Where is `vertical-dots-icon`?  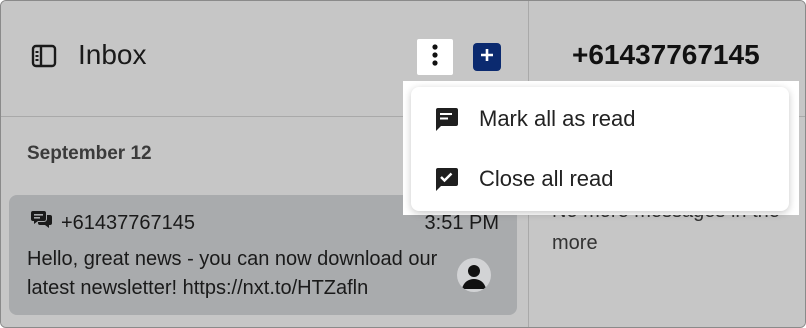 vertical-dots-icon is located at coordinates (435, 57).